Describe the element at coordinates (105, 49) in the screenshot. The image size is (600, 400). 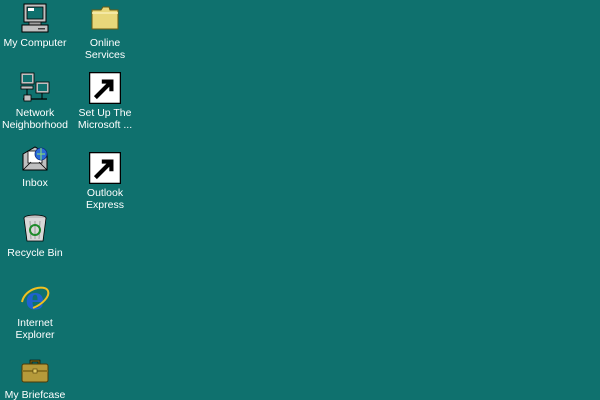
I see `desktop-icon-label: Online Services` at that location.